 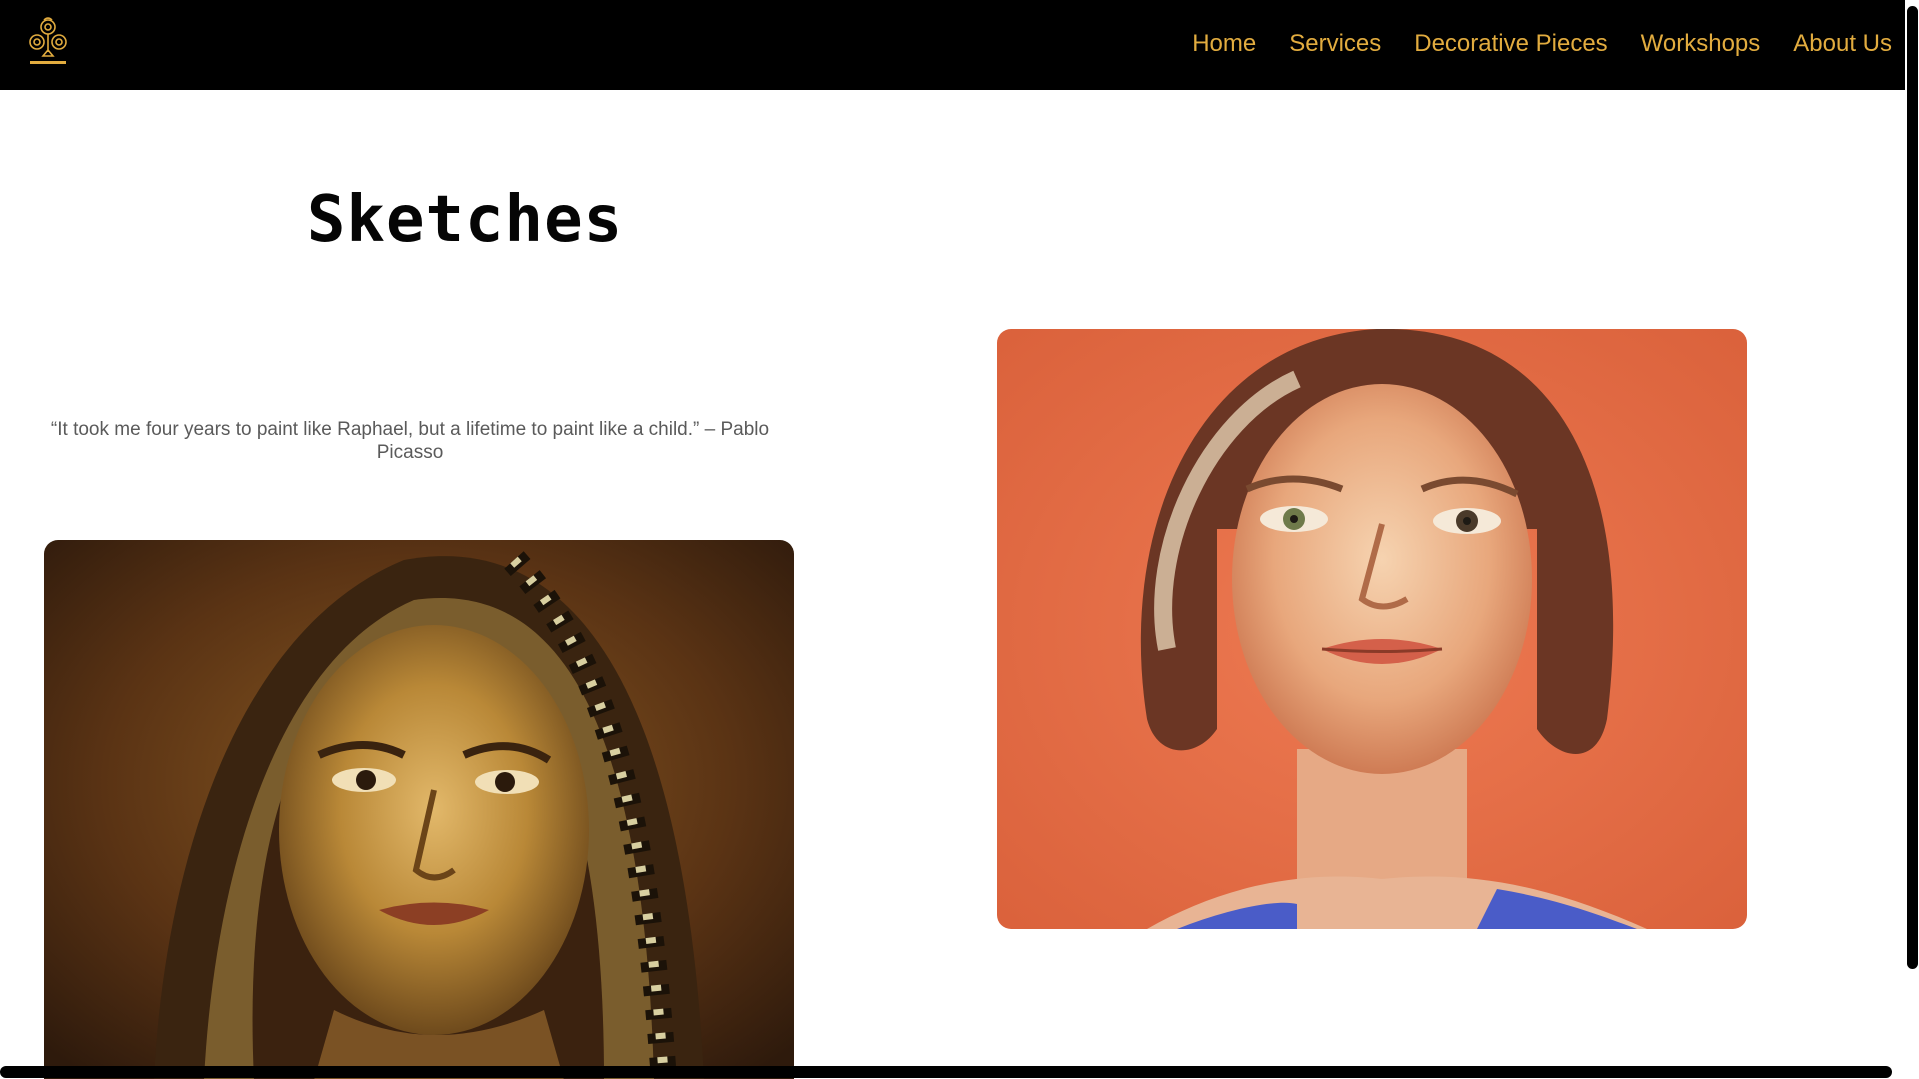 I want to click on club-ornament-logo-icon, so click(x=48, y=42).